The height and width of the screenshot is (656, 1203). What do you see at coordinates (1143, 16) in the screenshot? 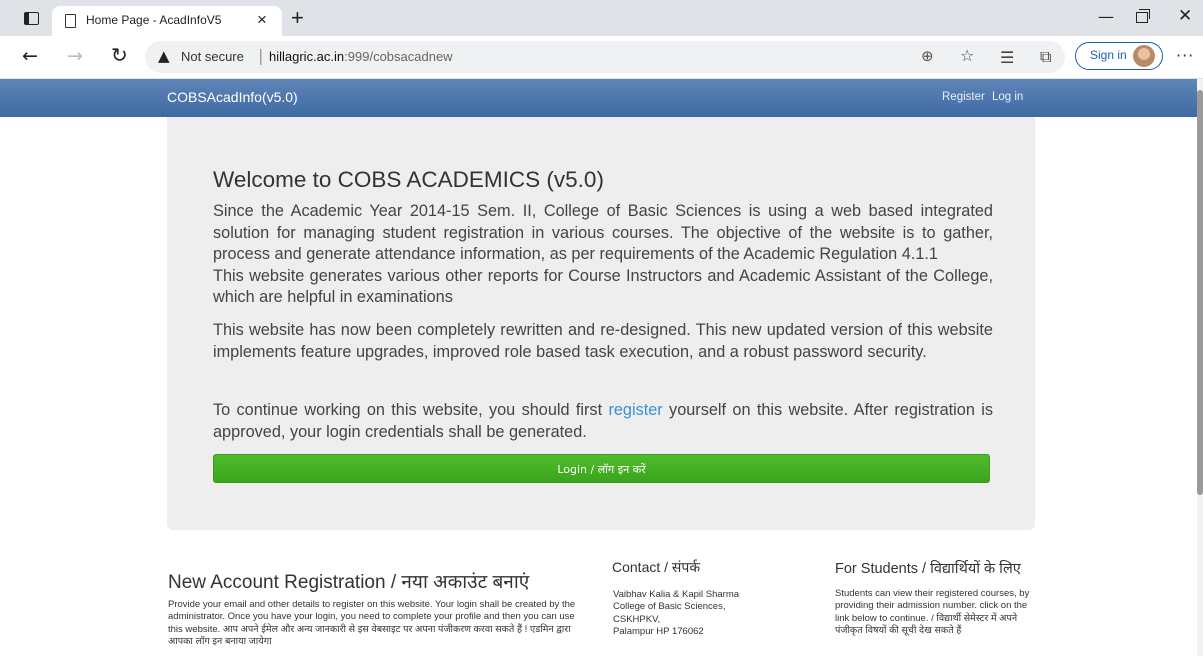
I see `restore-icon` at bounding box center [1143, 16].